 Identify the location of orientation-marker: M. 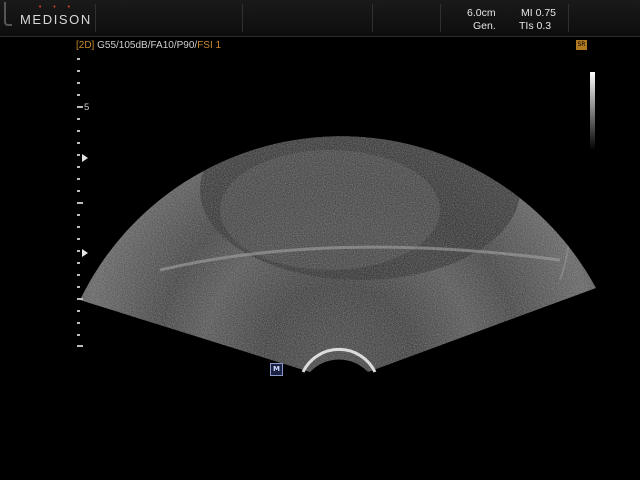
(276, 369).